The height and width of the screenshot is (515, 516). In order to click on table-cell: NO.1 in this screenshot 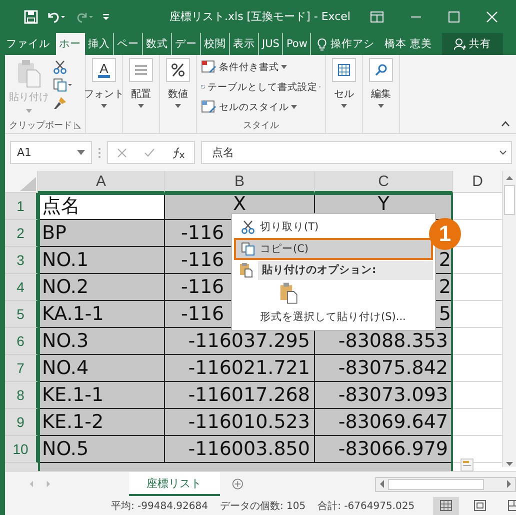, I will do `click(101, 260)`.